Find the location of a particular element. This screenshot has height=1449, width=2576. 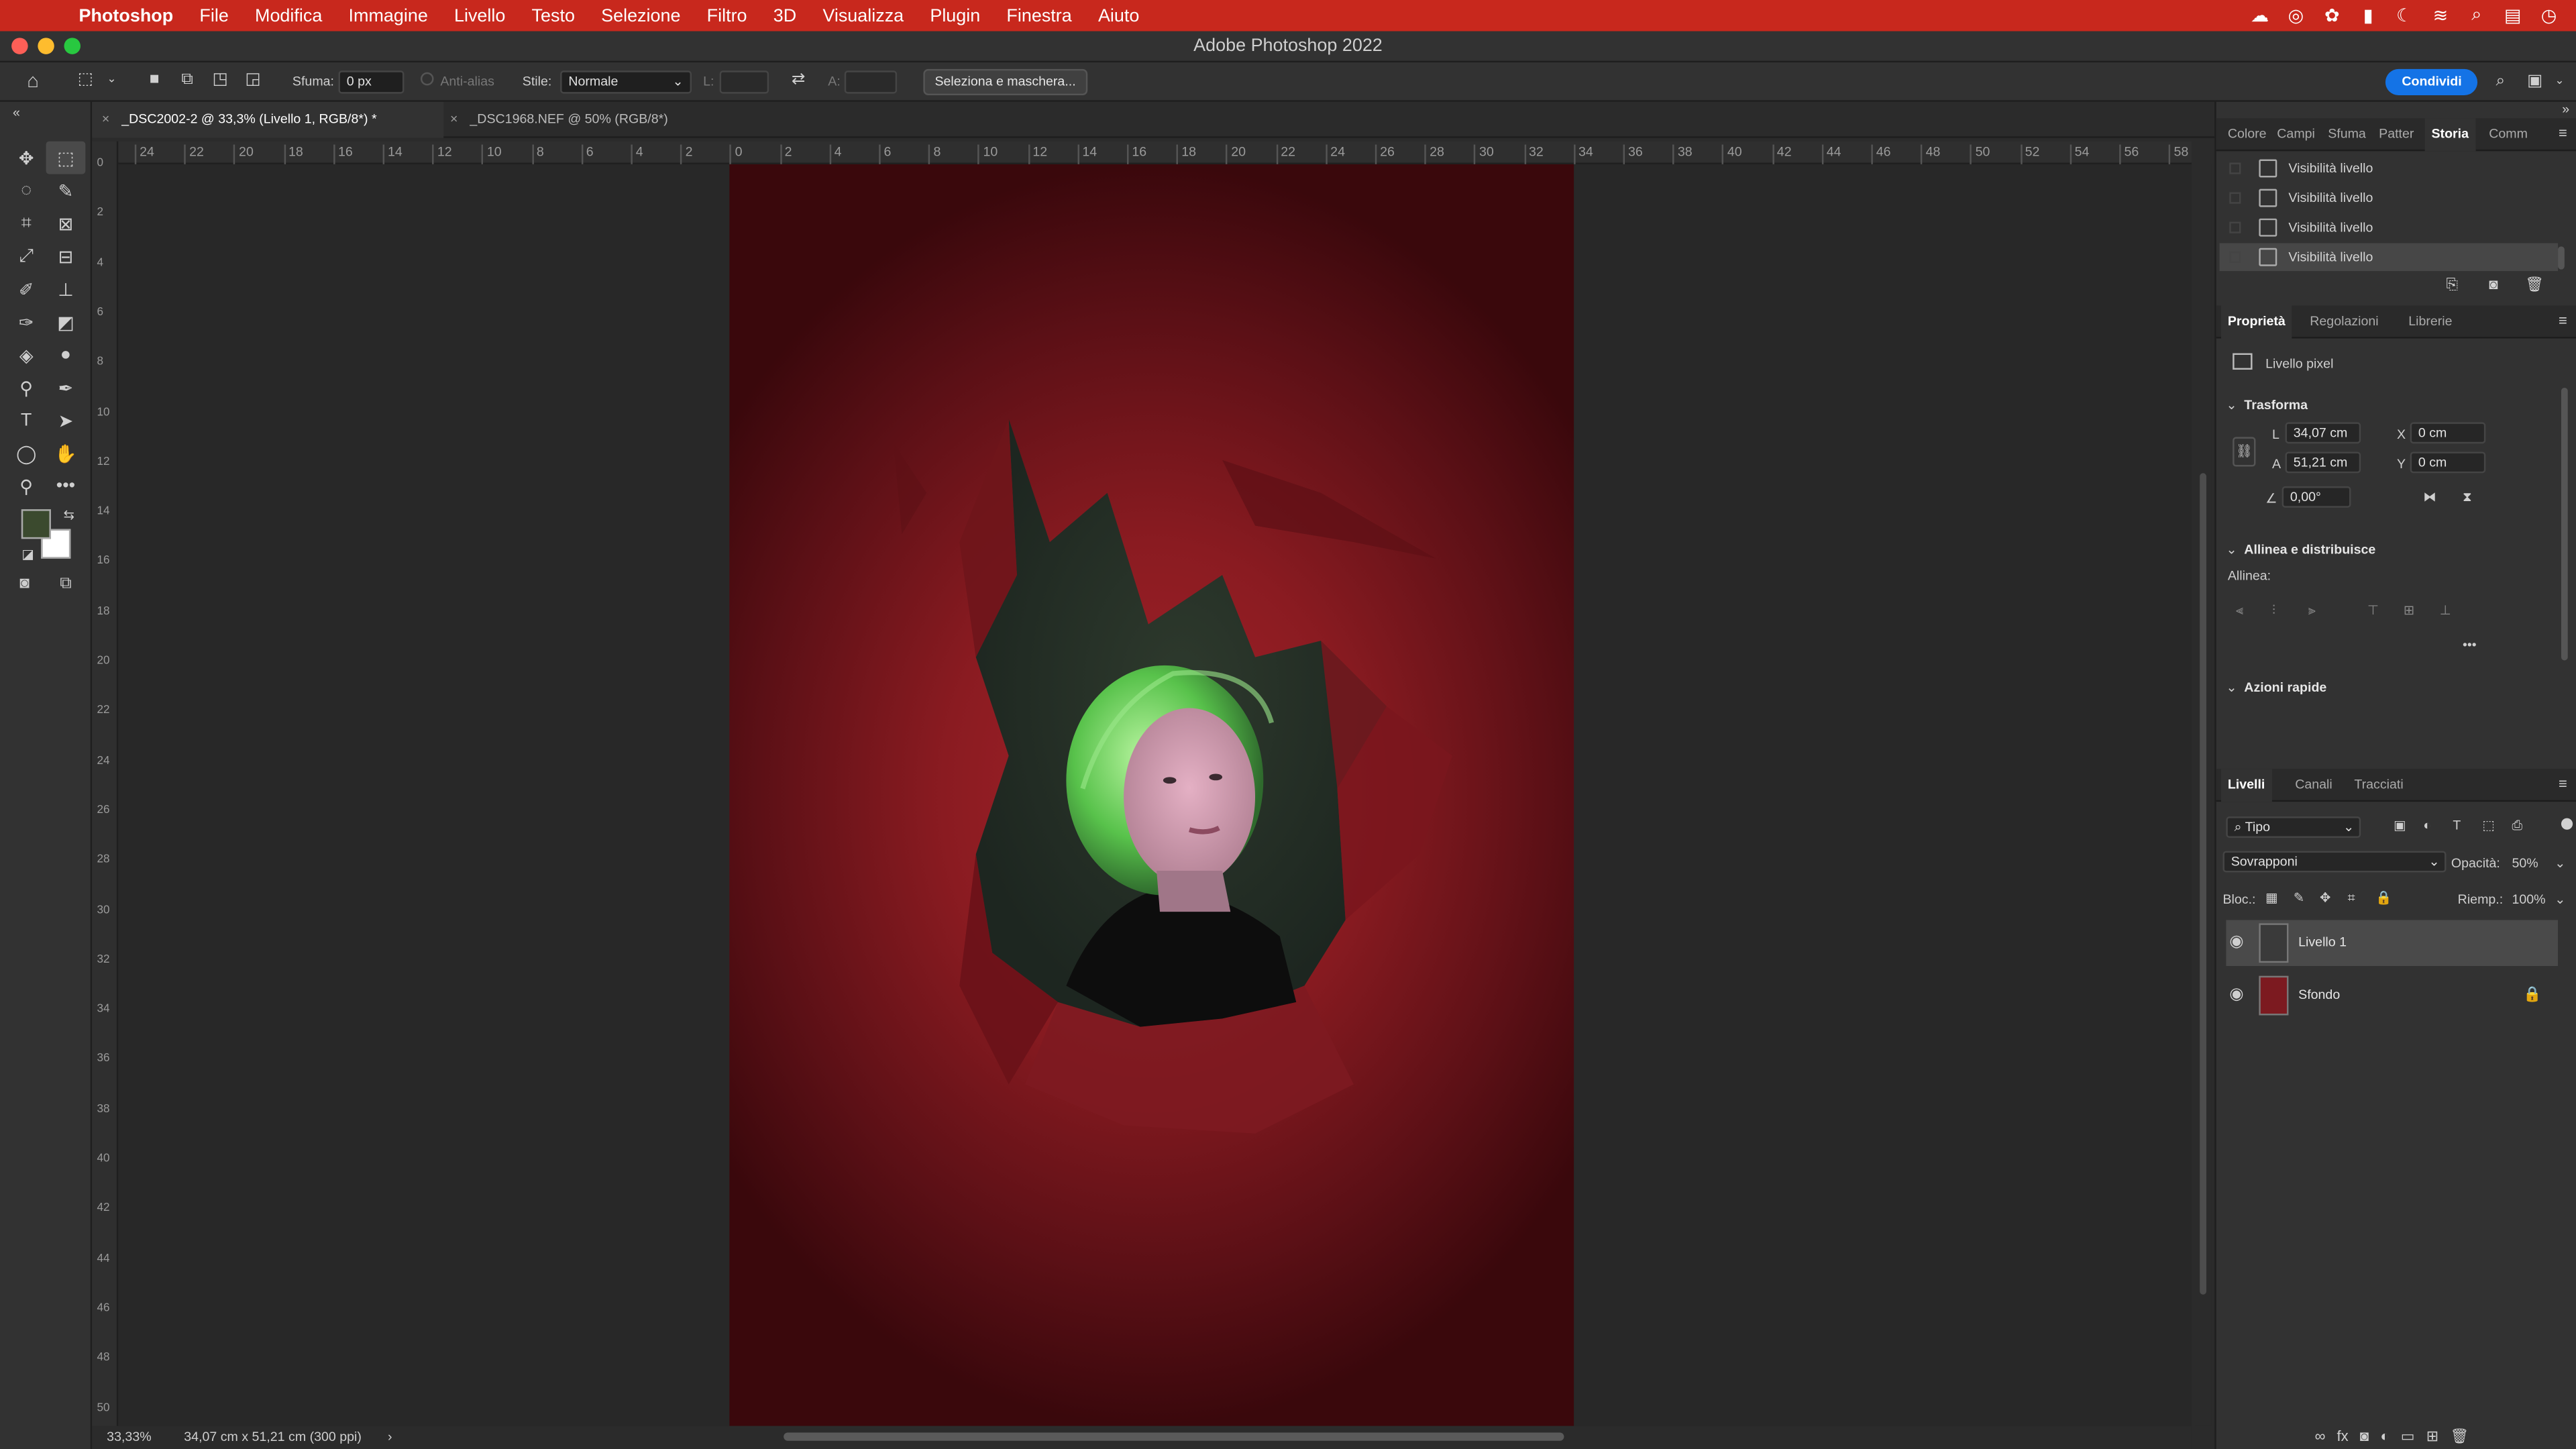

transform-section-title: Trasforma is located at coordinates (2276, 405).